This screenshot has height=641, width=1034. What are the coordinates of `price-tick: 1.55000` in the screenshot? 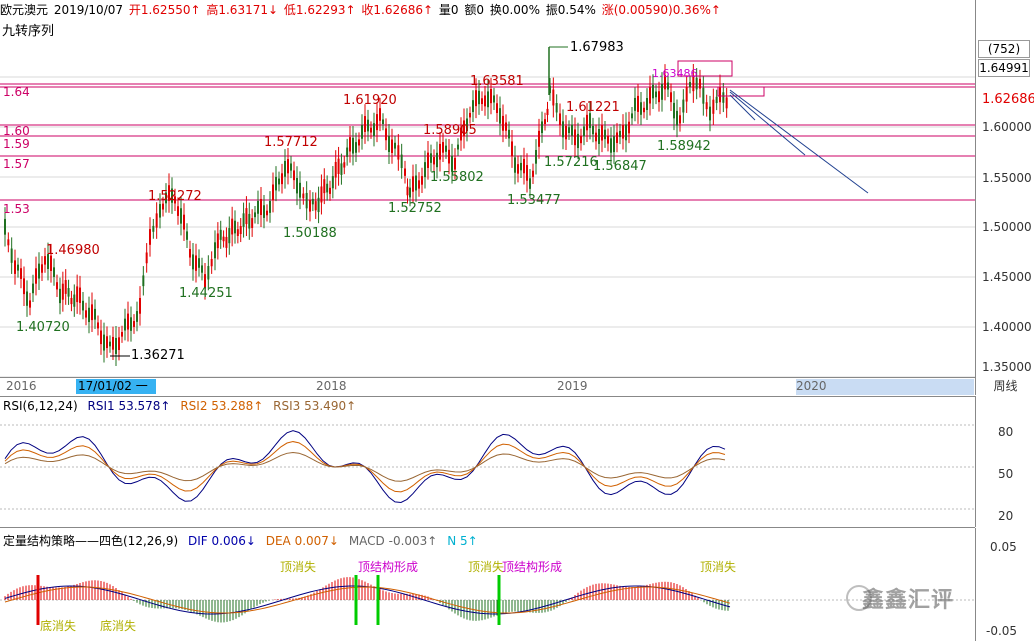 It's located at (1007, 178).